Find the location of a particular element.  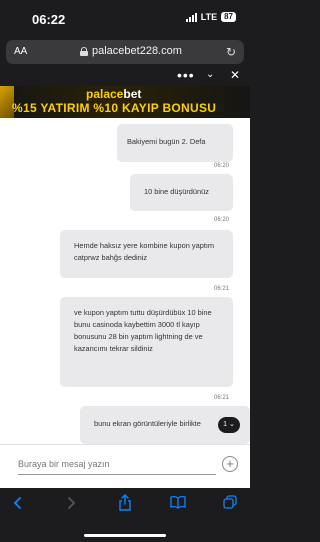

message-bubble: 10 bine düşürdünüz is located at coordinates (181, 192).